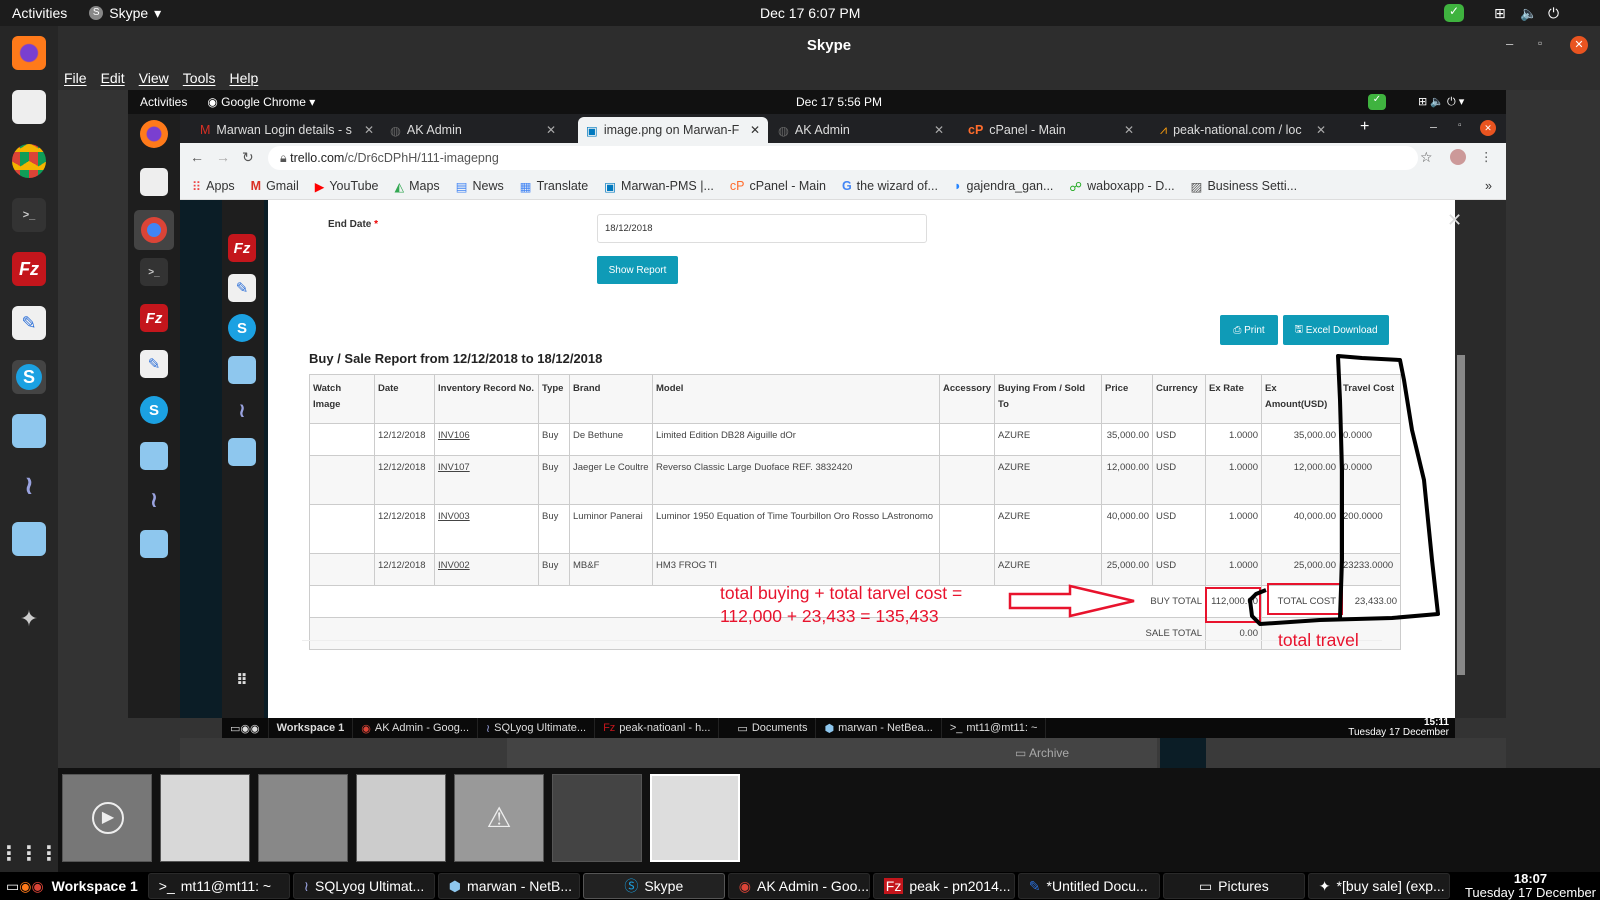 The width and height of the screenshot is (1600, 900). What do you see at coordinates (29, 107) in the screenshot?
I see `files-icon` at bounding box center [29, 107].